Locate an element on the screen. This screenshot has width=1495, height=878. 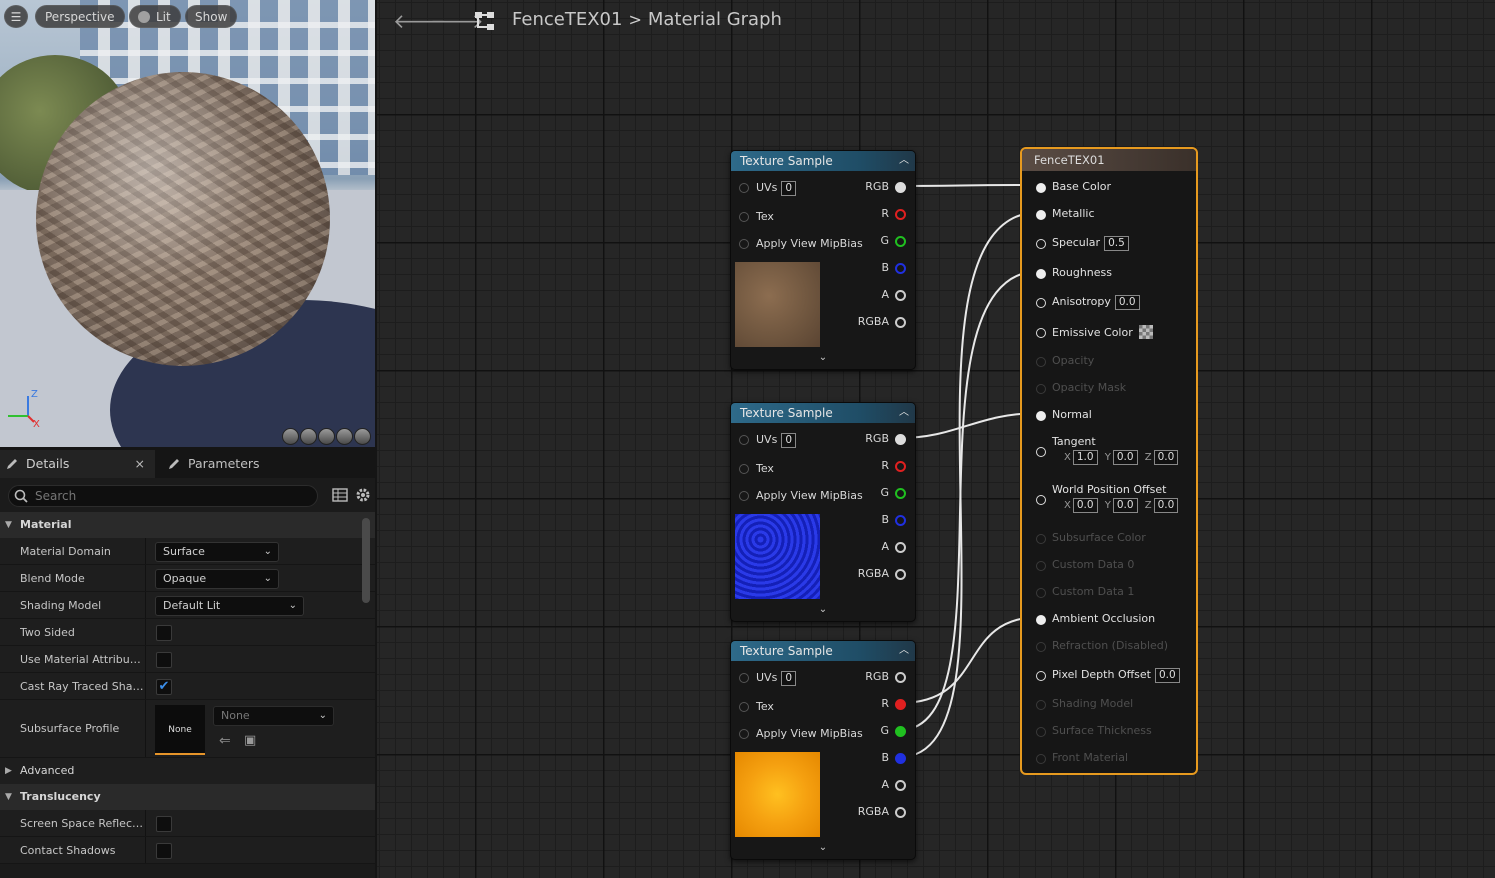
tangent-x-field: 1.0 is located at coordinates (1085, 457).